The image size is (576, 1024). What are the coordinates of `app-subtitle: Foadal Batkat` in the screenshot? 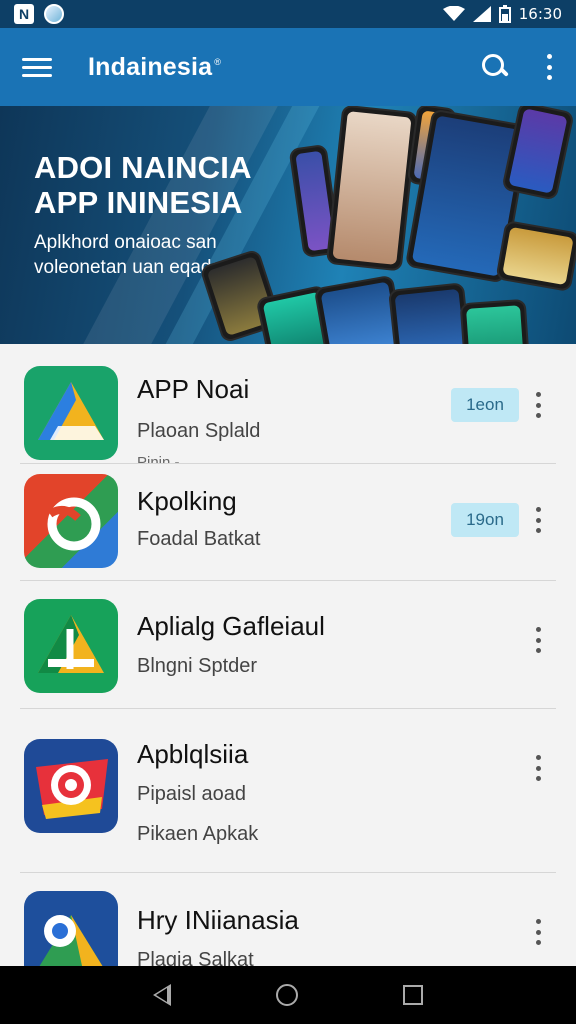 It's located at (199, 539).